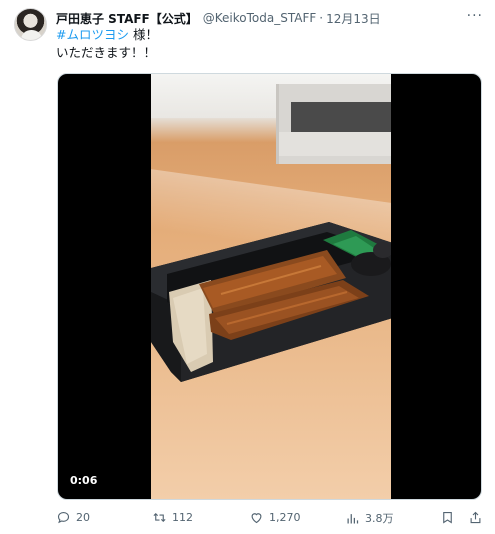 Image resolution: width=495 pixels, height=534 pixels. Describe the element at coordinates (285, 517) in the screenshot. I see `like-count: 1,270` at that location.